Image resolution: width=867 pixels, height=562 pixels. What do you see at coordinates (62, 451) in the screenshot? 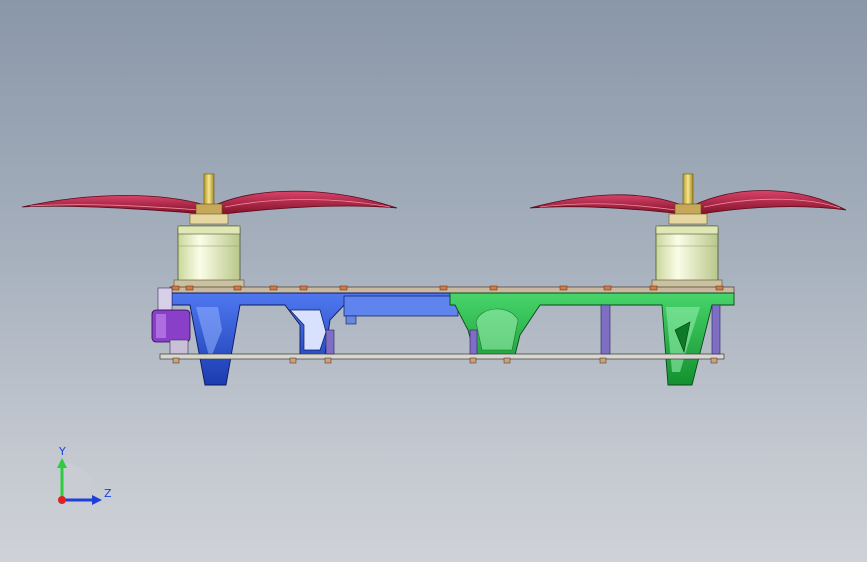
I see `triad-y-label: Y` at bounding box center [62, 451].